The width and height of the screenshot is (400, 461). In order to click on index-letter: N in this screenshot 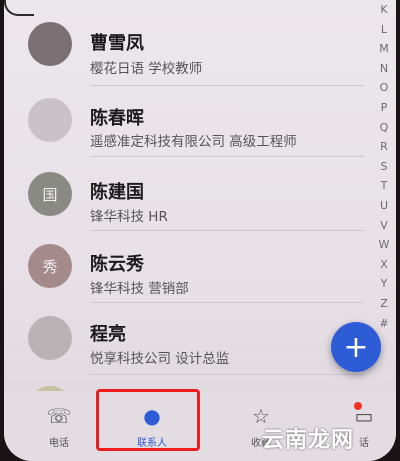, I will do `click(384, 69)`.